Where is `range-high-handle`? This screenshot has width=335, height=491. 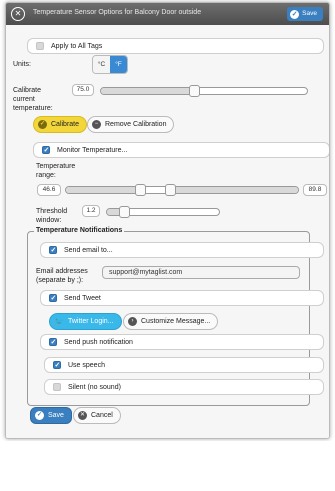
range-high-handle is located at coordinates (170, 190).